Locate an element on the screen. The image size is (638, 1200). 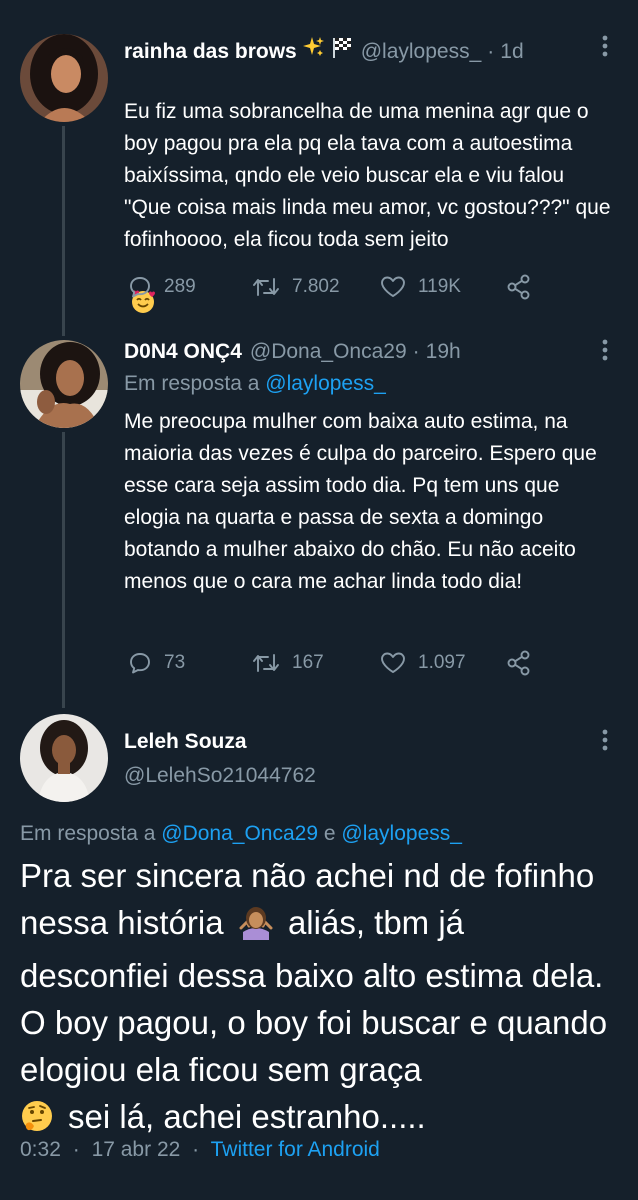
tweet-header: rainha das brows @laylopess_ · 1d is located at coordinates (324, 50).